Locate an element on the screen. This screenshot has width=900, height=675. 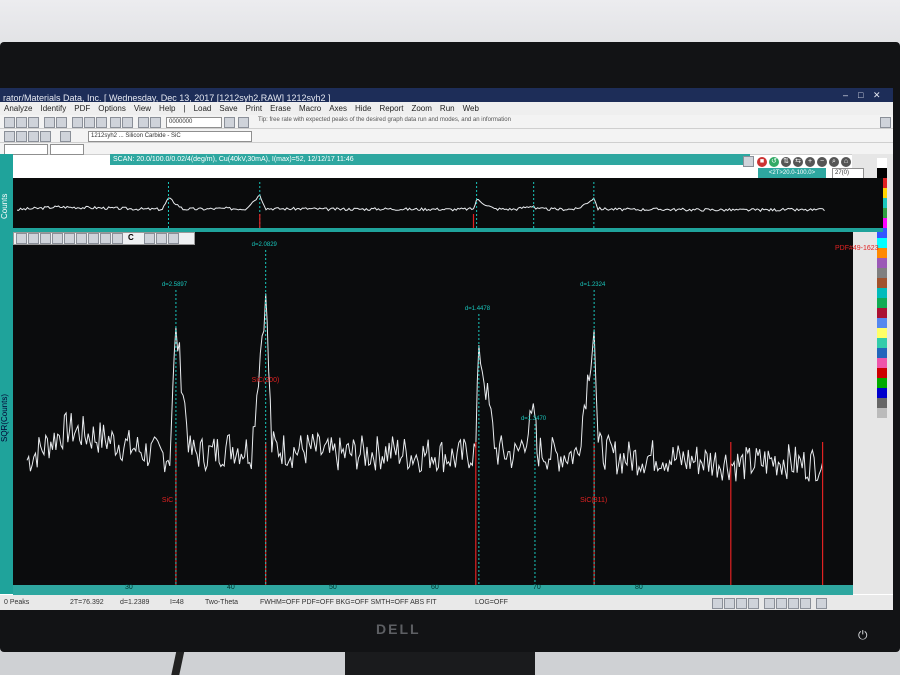
zoom-in-icon: + is located at coordinates (810, 162).